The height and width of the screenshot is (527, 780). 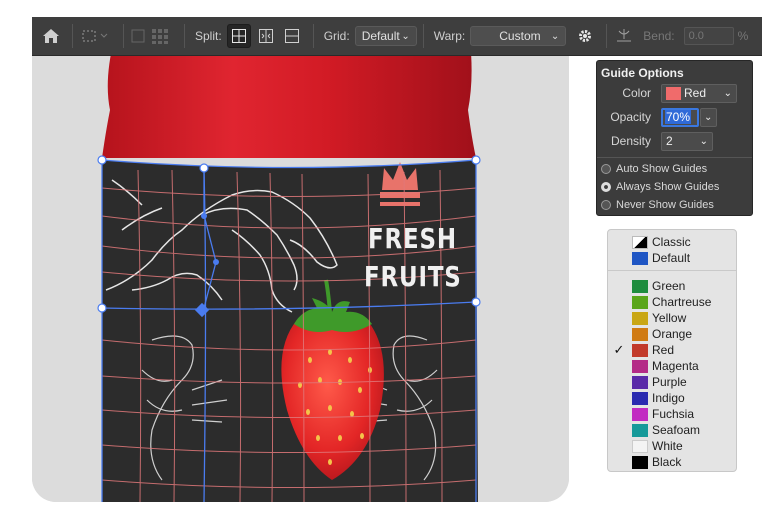 I want to click on guide-opacity-label: Opacity, so click(x=630, y=117).